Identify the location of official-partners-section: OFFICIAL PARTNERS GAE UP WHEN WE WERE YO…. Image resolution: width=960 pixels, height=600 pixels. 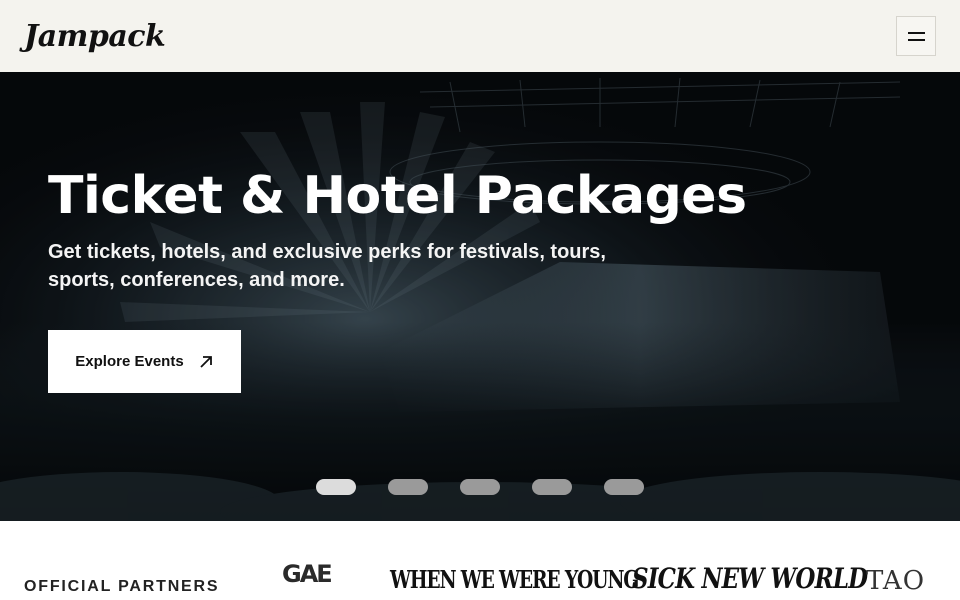
(480, 560).